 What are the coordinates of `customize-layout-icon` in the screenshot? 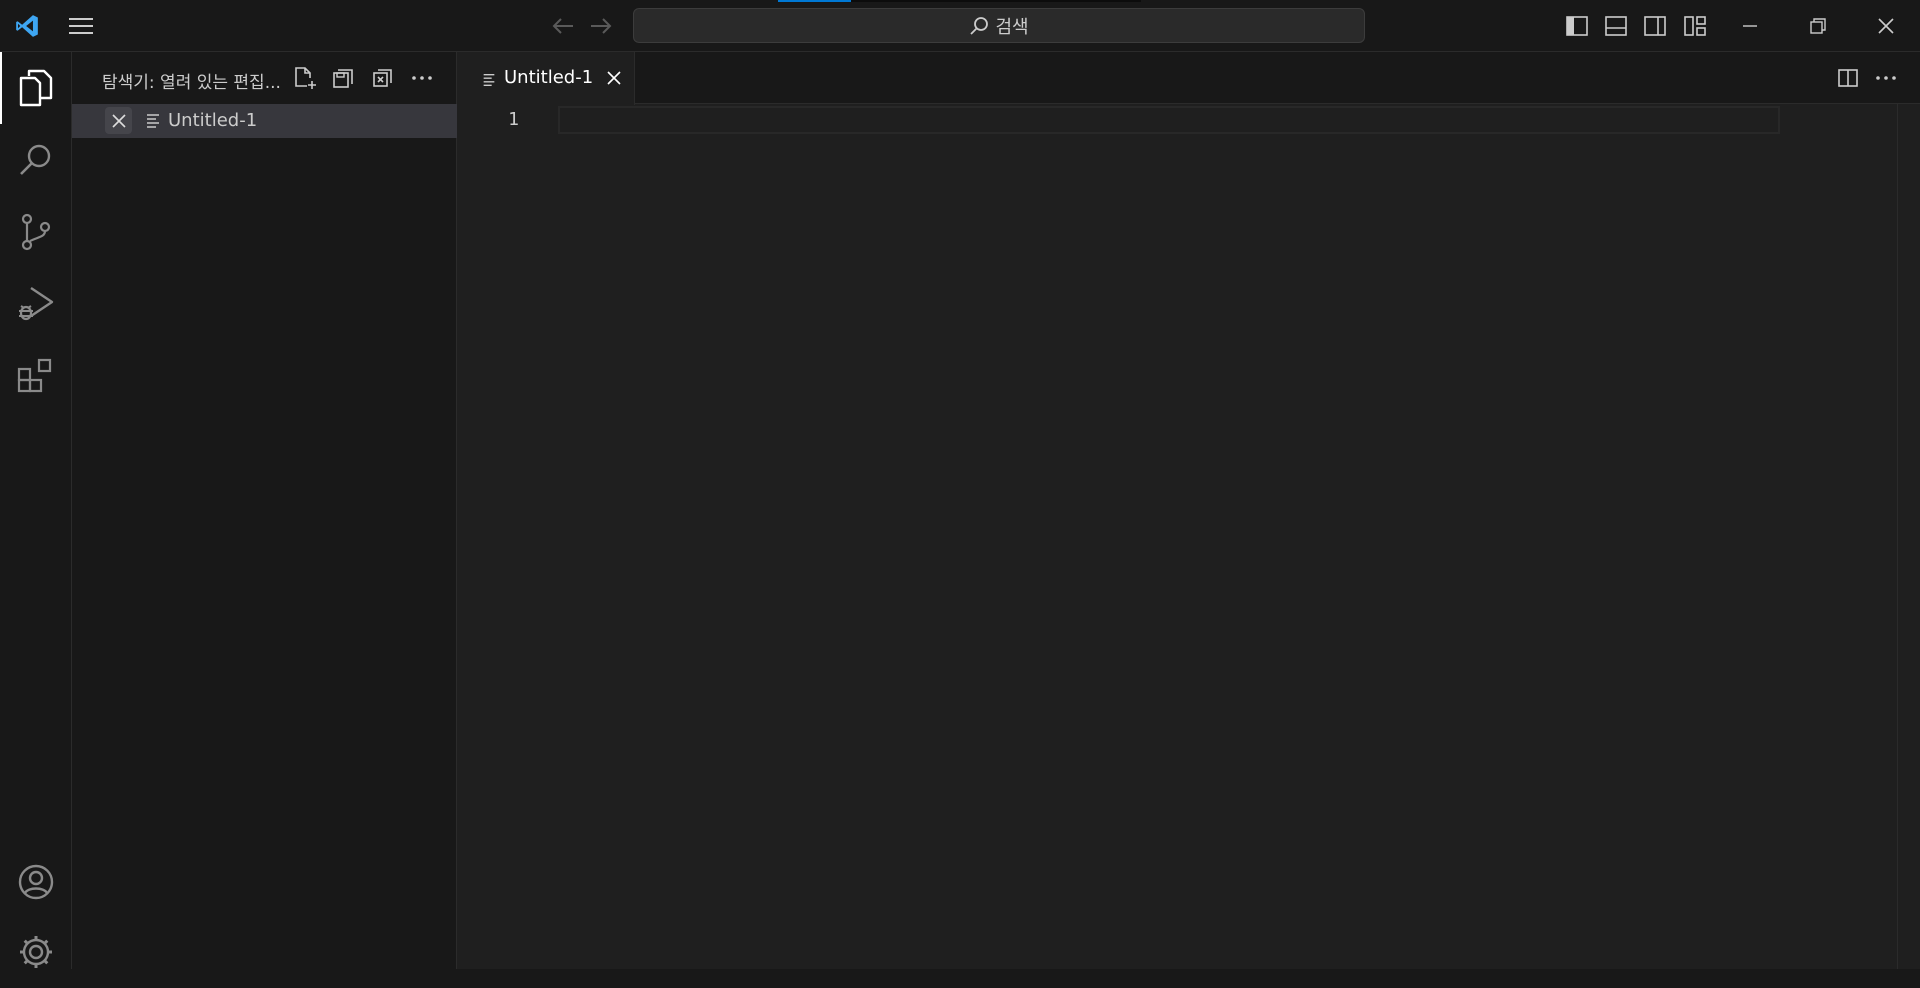 It's located at (1695, 26).